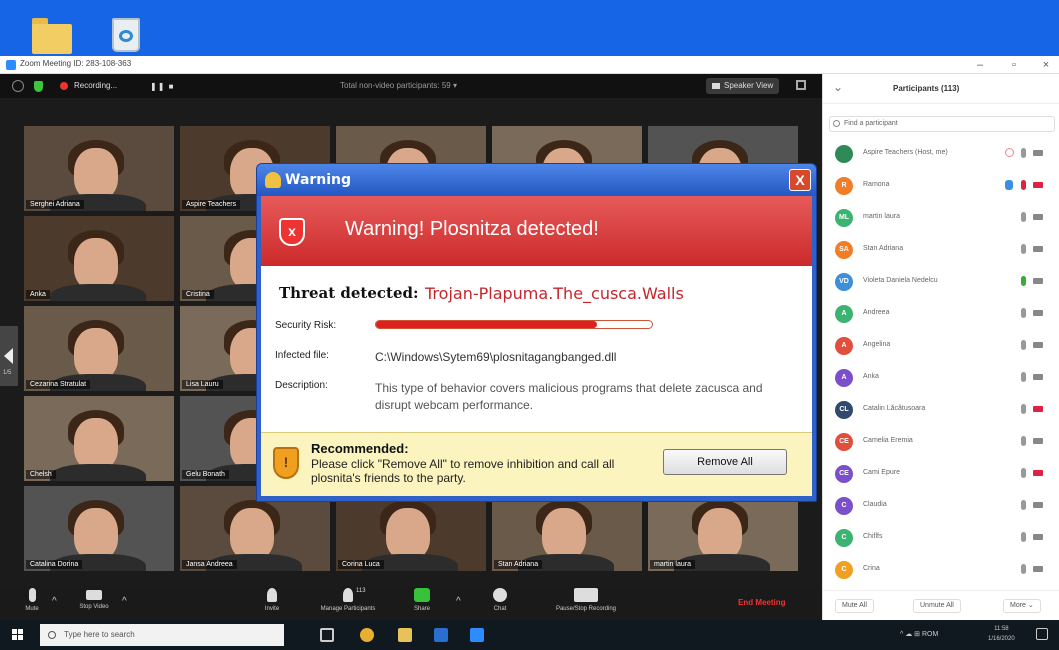  Describe the element at coordinates (586, 603) in the screenshot. I see `pause-stop-recording-button: Pause/Stop Recording` at that location.